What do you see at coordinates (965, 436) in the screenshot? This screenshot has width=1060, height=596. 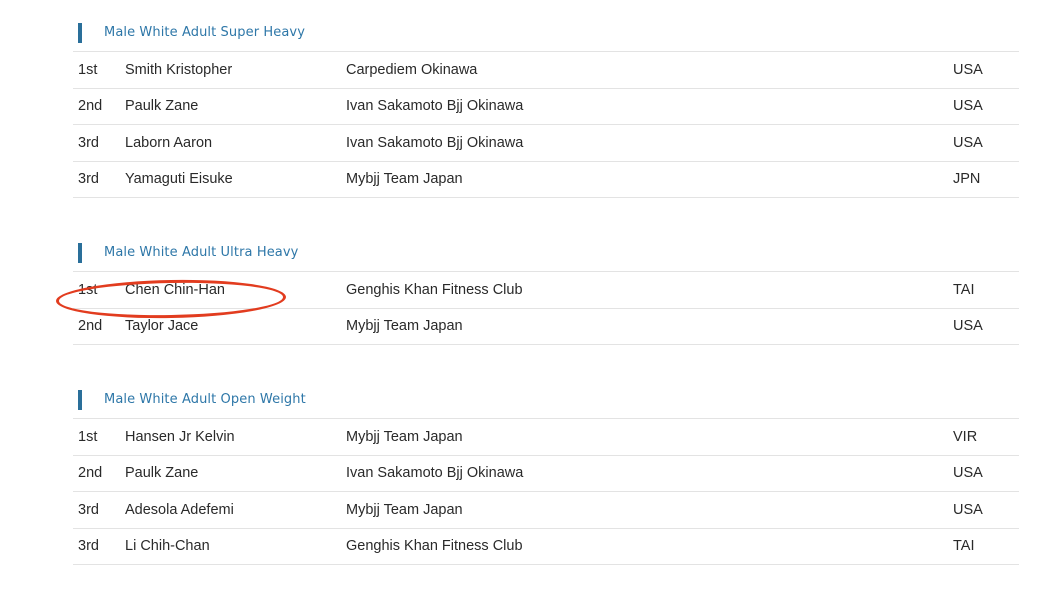 I see `country-code: VIR` at bounding box center [965, 436].